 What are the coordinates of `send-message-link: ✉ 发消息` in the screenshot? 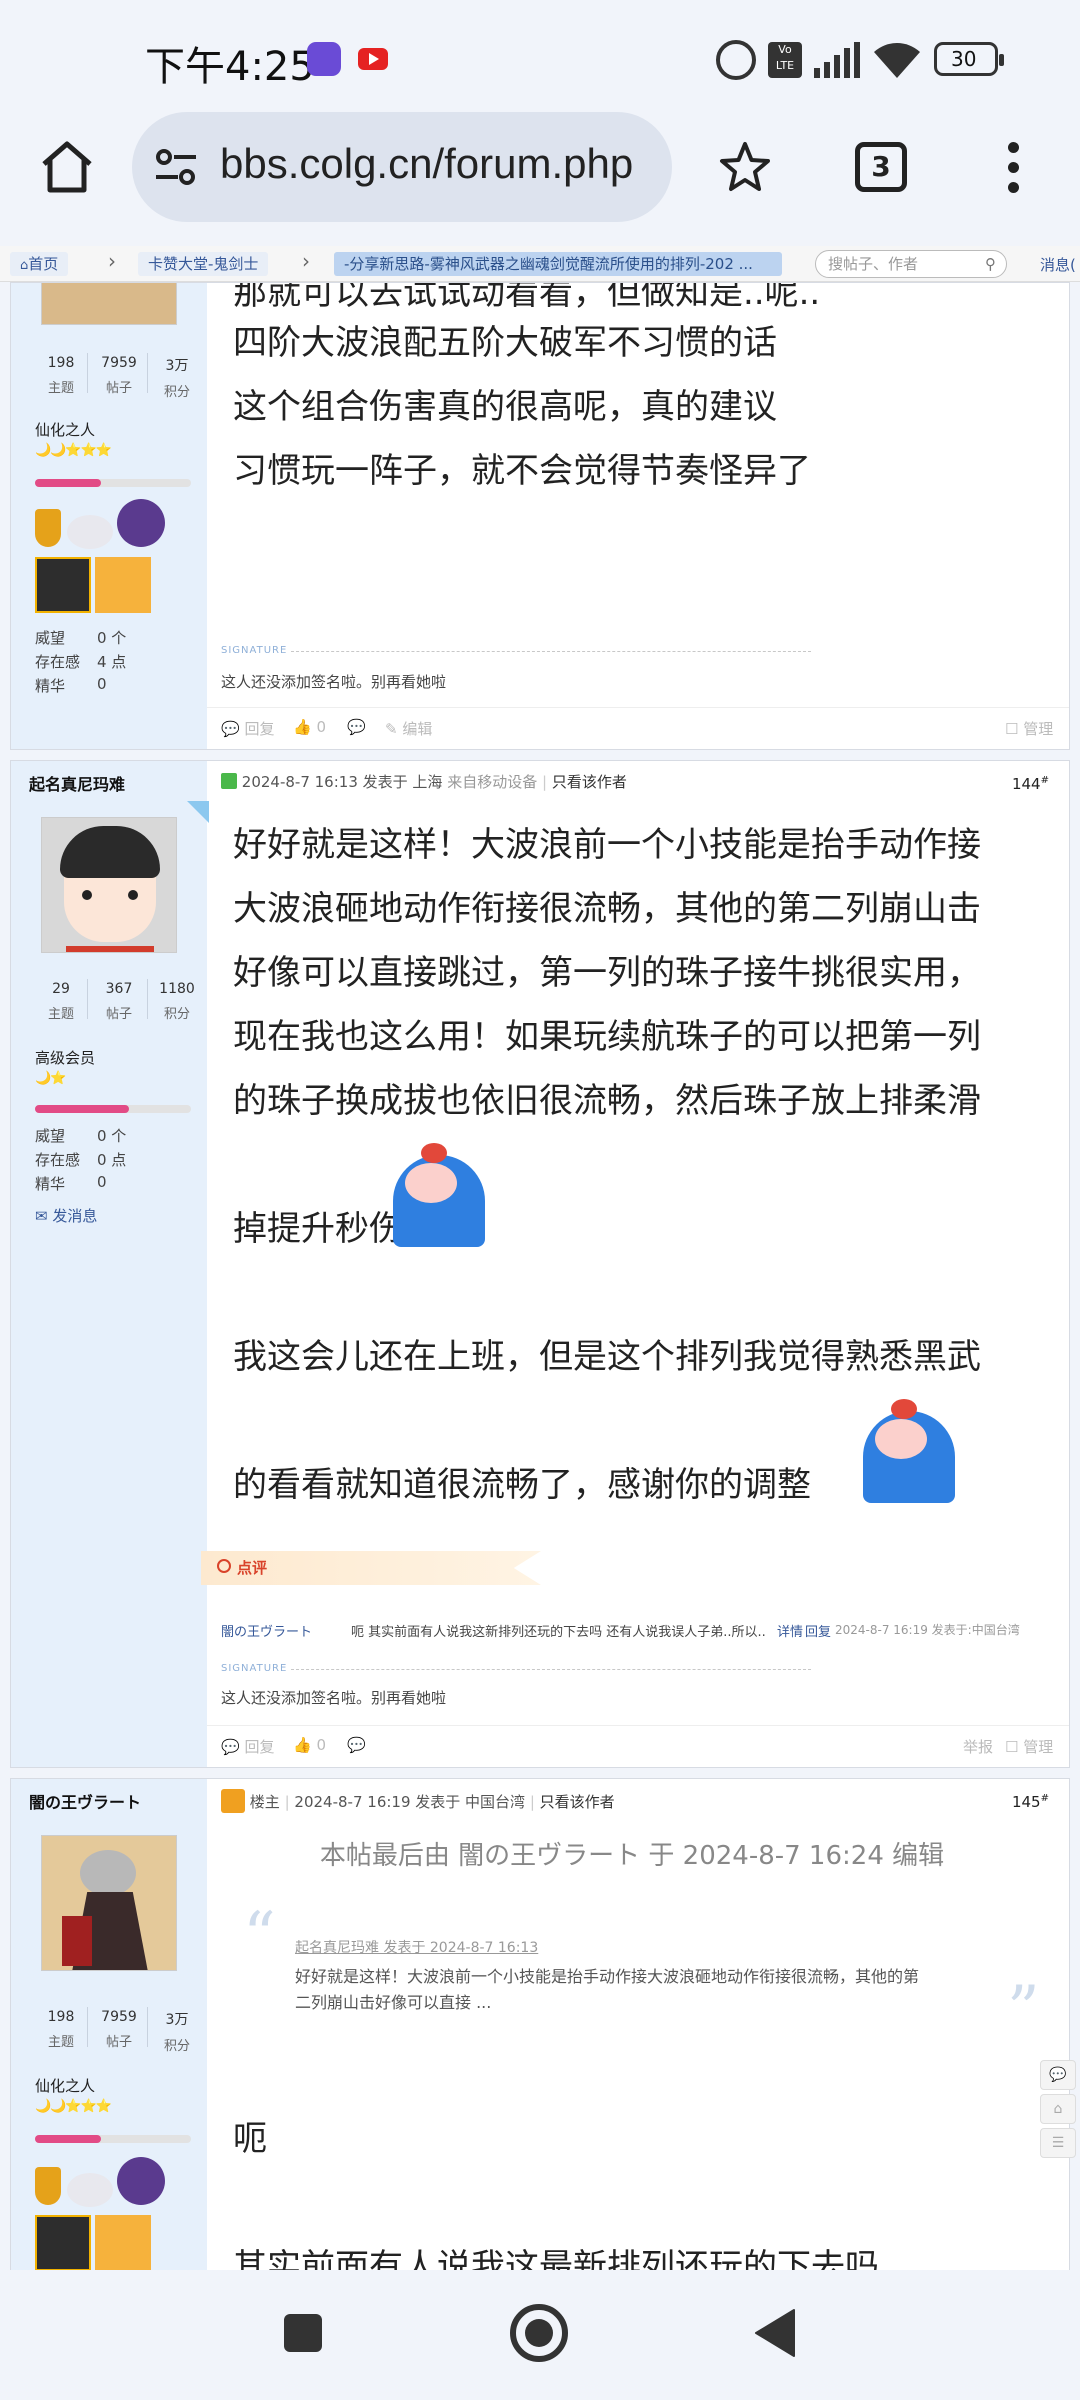 It's located at (66, 1215).